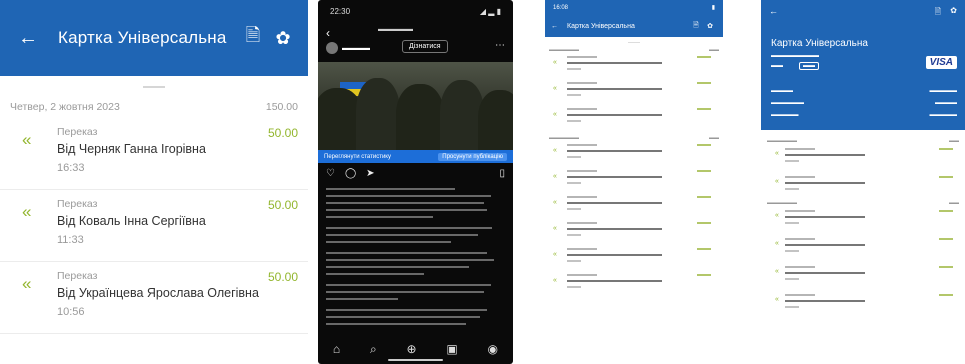 The image size is (965, 364). Describe the element at coordinates (502, 173) in the screenshot. I see `bookmark-icon: ▯` at that location.